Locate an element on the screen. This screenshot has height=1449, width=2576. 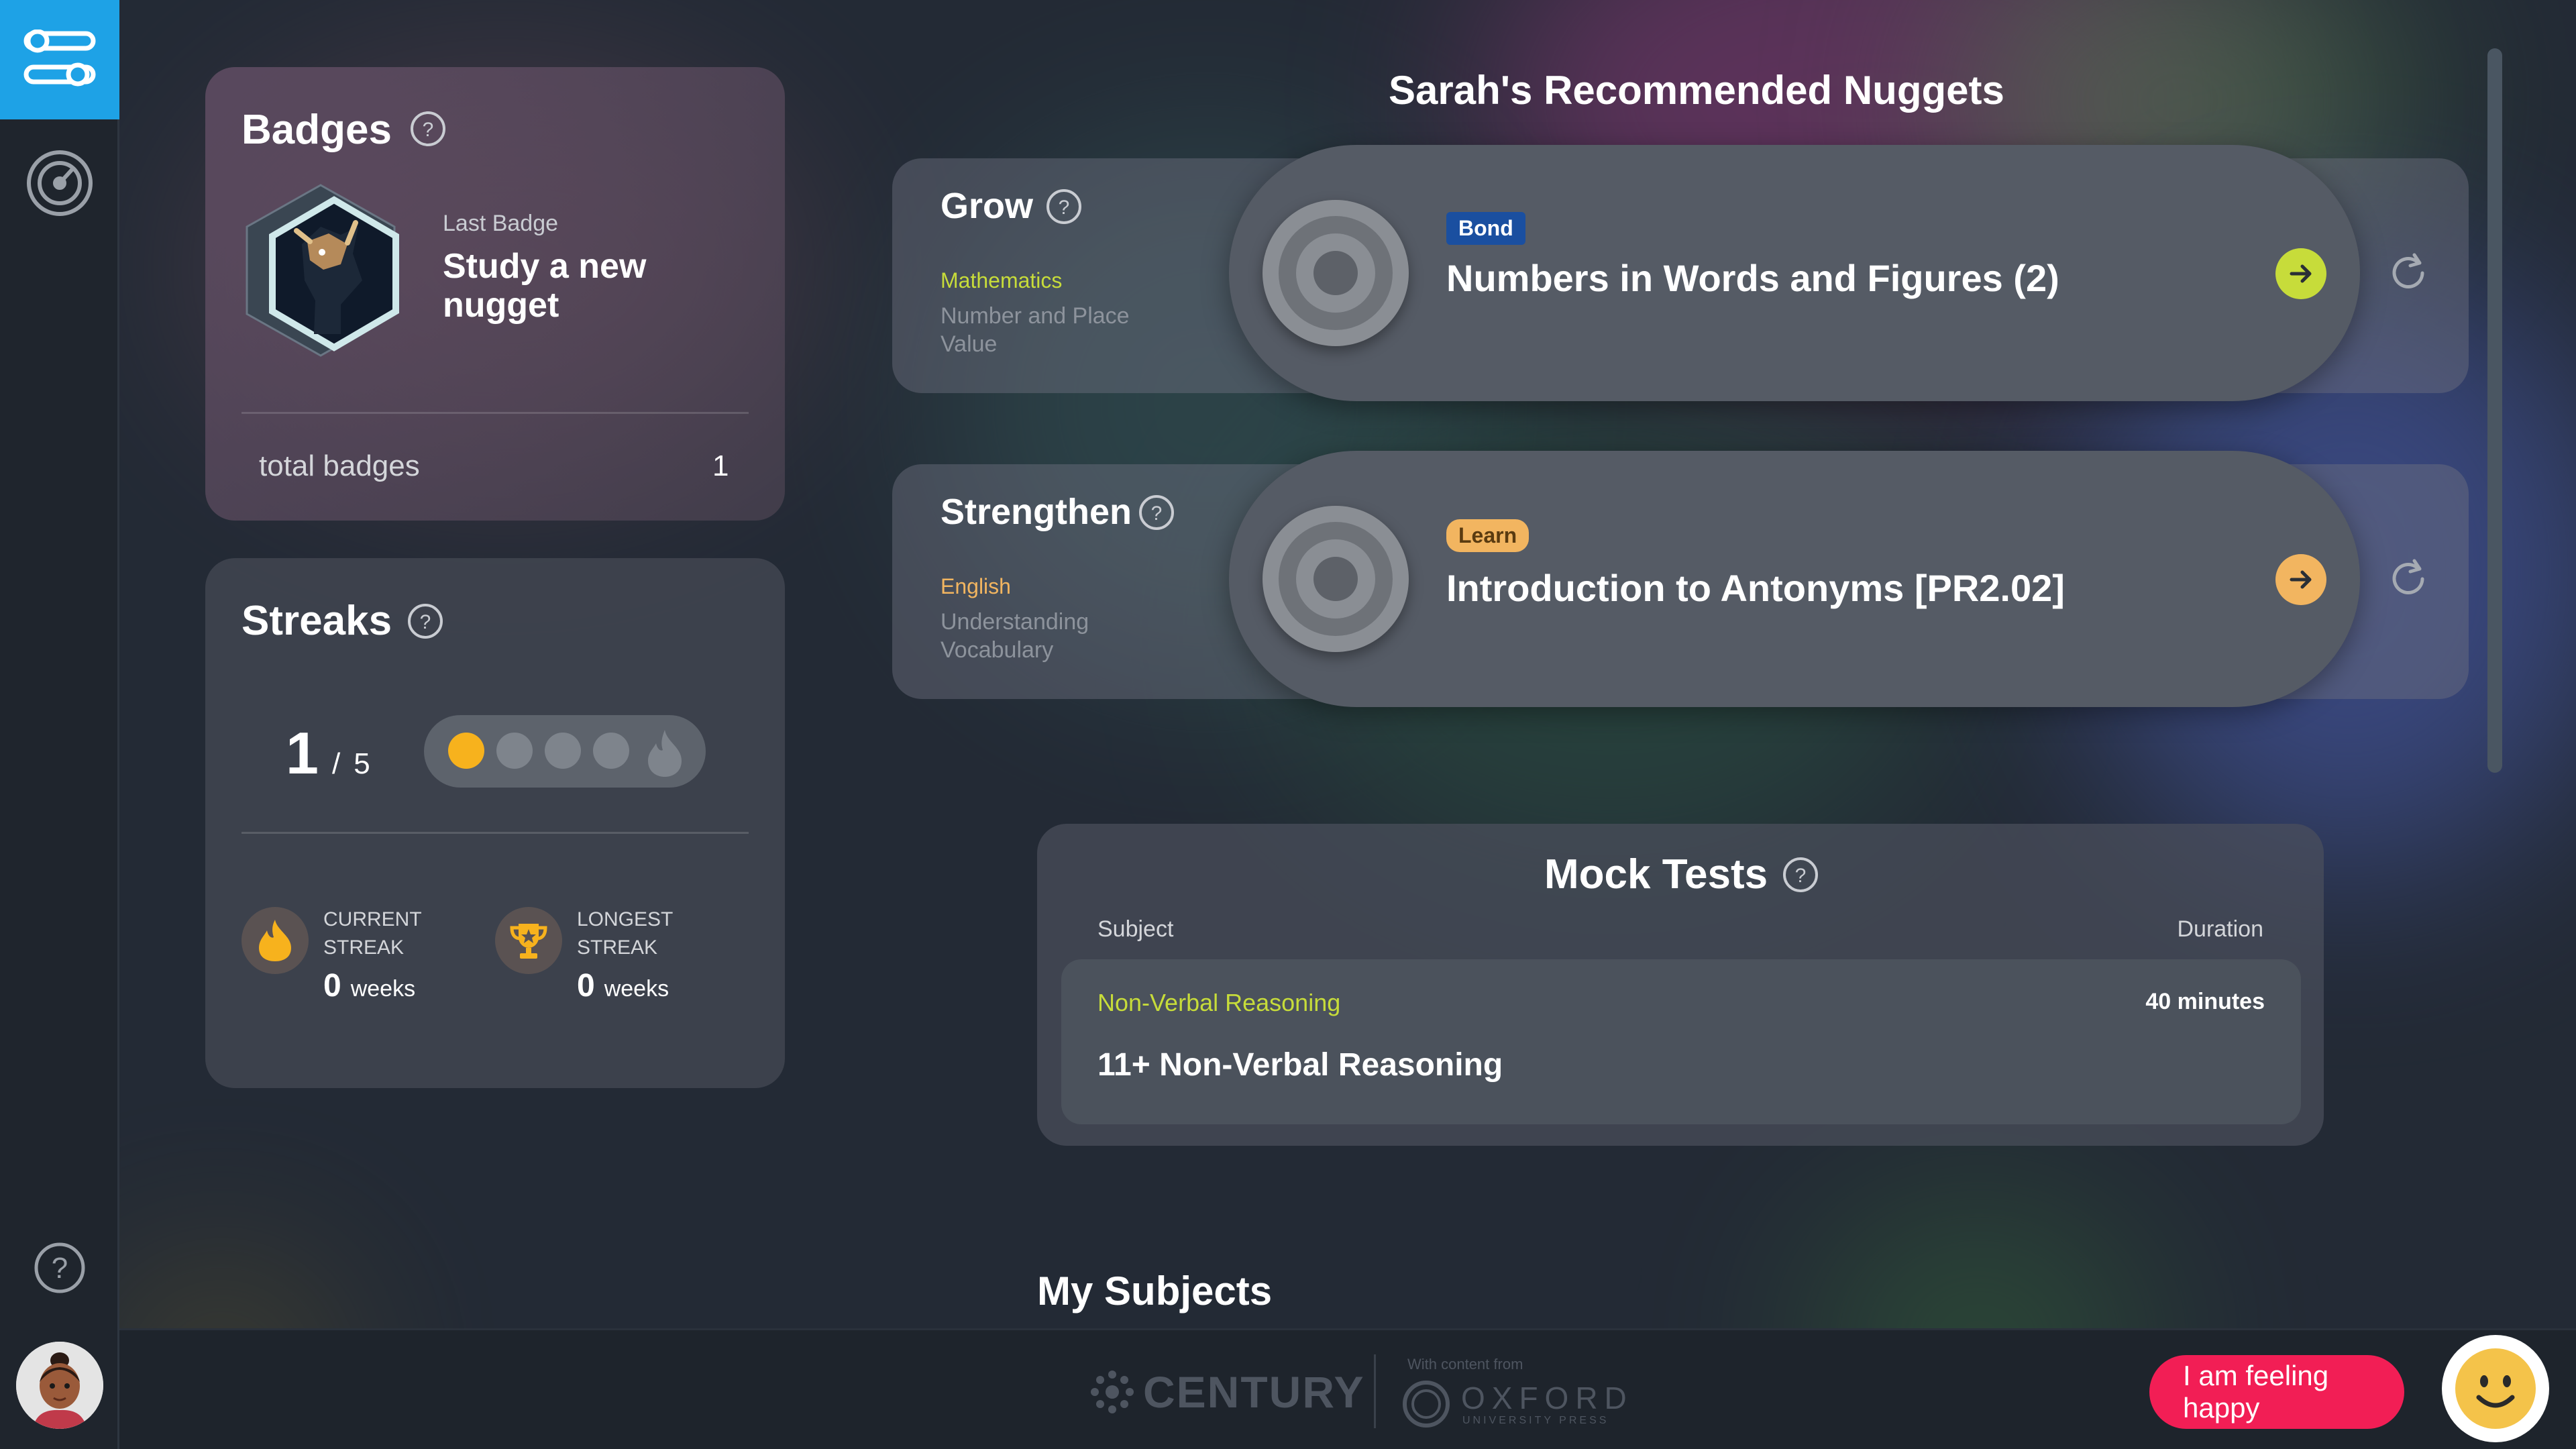
badge-medal-icon is located at coordinates (322, 270).